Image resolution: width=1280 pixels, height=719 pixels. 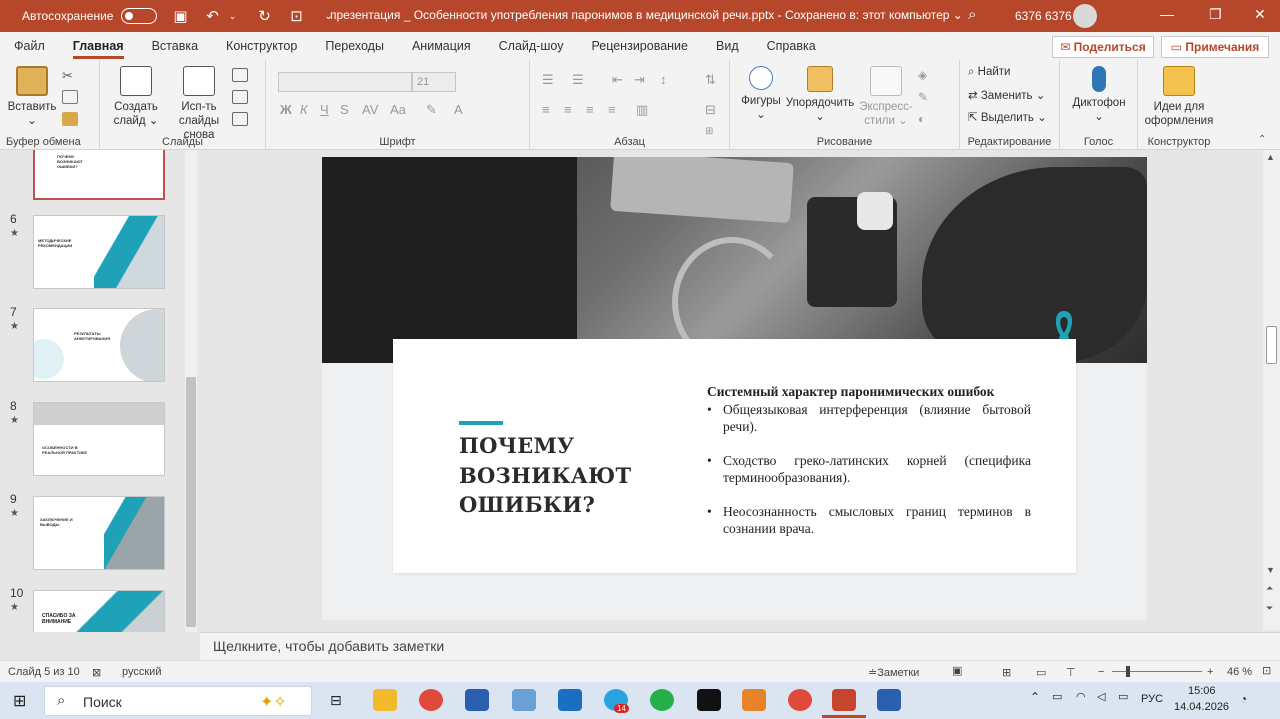 What do you see at coordinates (1239, 672) in the screenshot?
I see `zoom-level: 46 %` at bounding box center [1239, 672].